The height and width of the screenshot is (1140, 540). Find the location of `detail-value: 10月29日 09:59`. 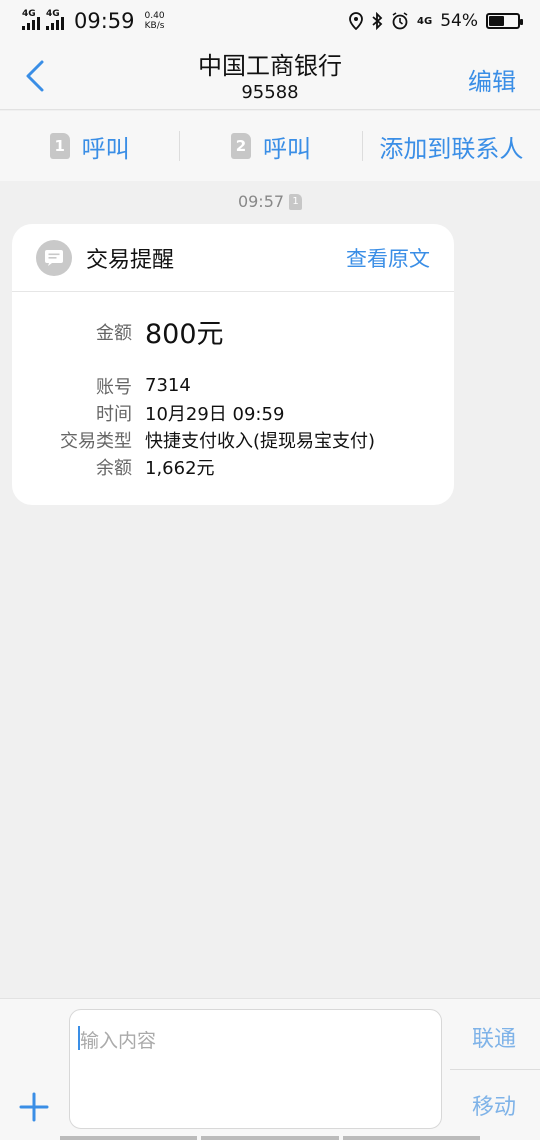

detail-value: 10月29日 09:59 is located at coordinates (215, 414).